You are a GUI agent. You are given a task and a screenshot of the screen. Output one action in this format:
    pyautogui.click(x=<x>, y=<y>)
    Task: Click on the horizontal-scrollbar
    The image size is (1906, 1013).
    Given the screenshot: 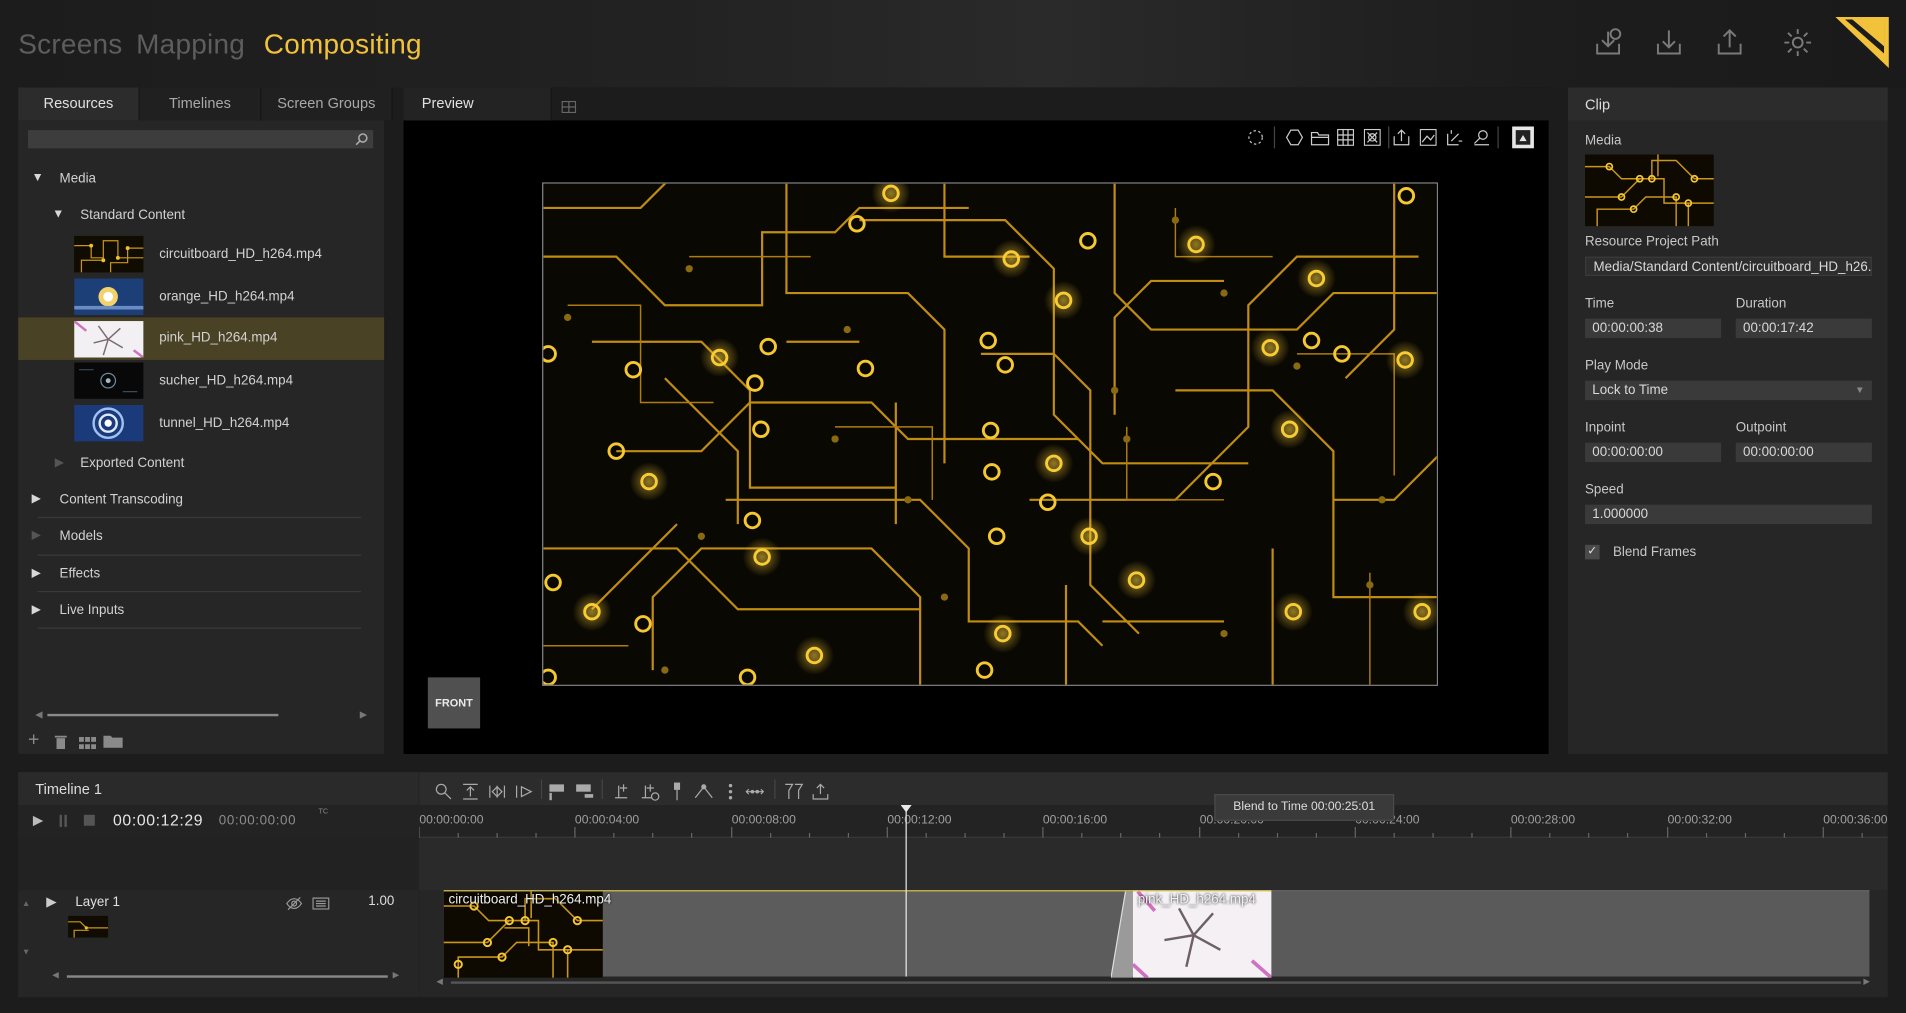 What is the action you would take?
    pyautogui.click(x=163, y=715)
    